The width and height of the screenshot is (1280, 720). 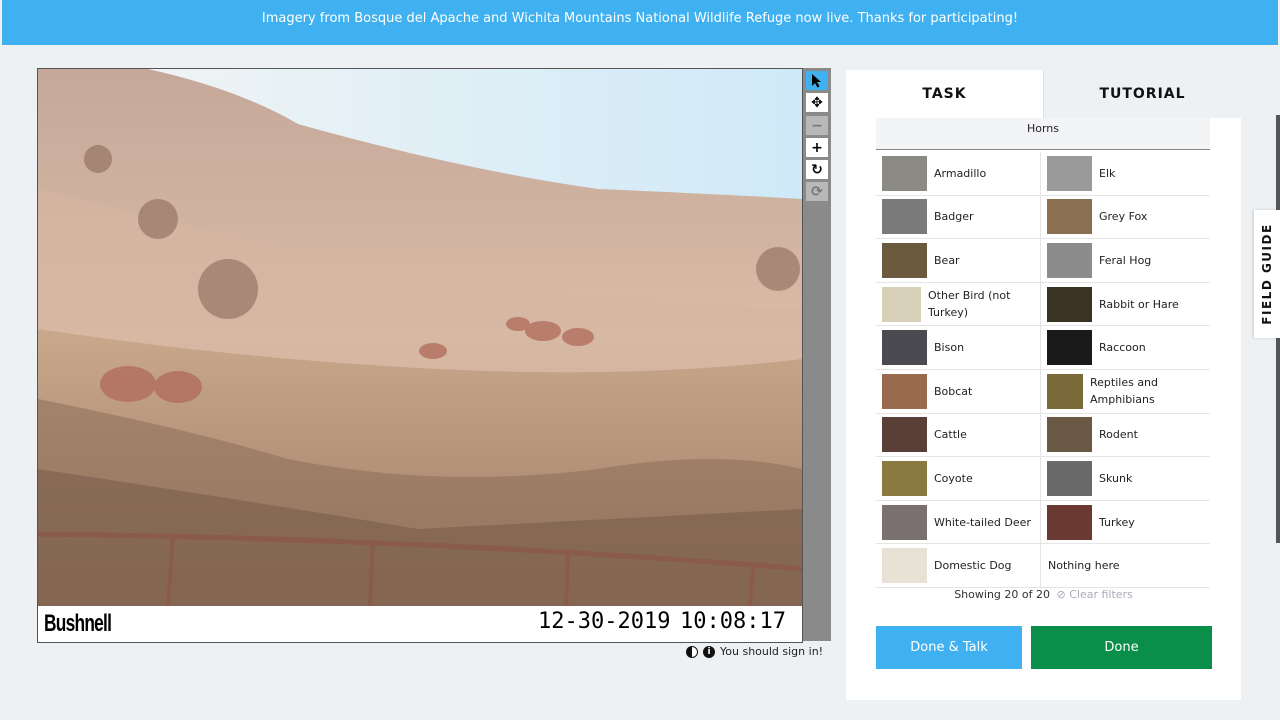 I want to click on species-item: Reptiles and Amphibians, so click(x=1125, y=392).